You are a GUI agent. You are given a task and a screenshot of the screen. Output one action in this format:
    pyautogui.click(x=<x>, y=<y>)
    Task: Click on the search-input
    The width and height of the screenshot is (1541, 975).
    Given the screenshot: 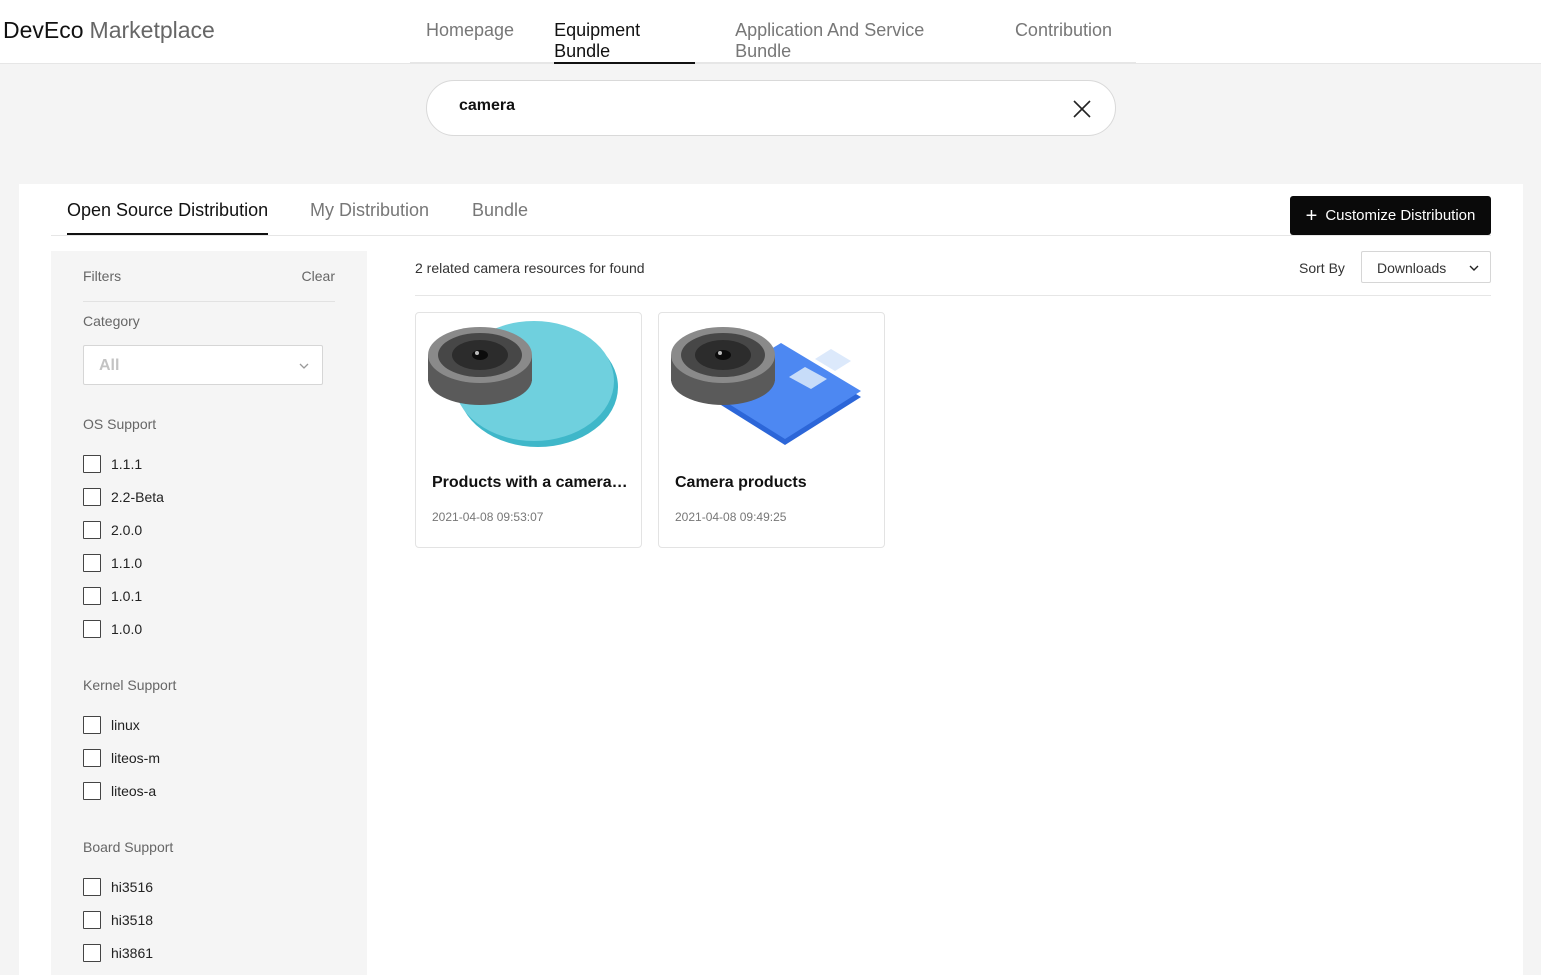 What is the action you would take?
    pyautogui.click(x=739, y=106)
    